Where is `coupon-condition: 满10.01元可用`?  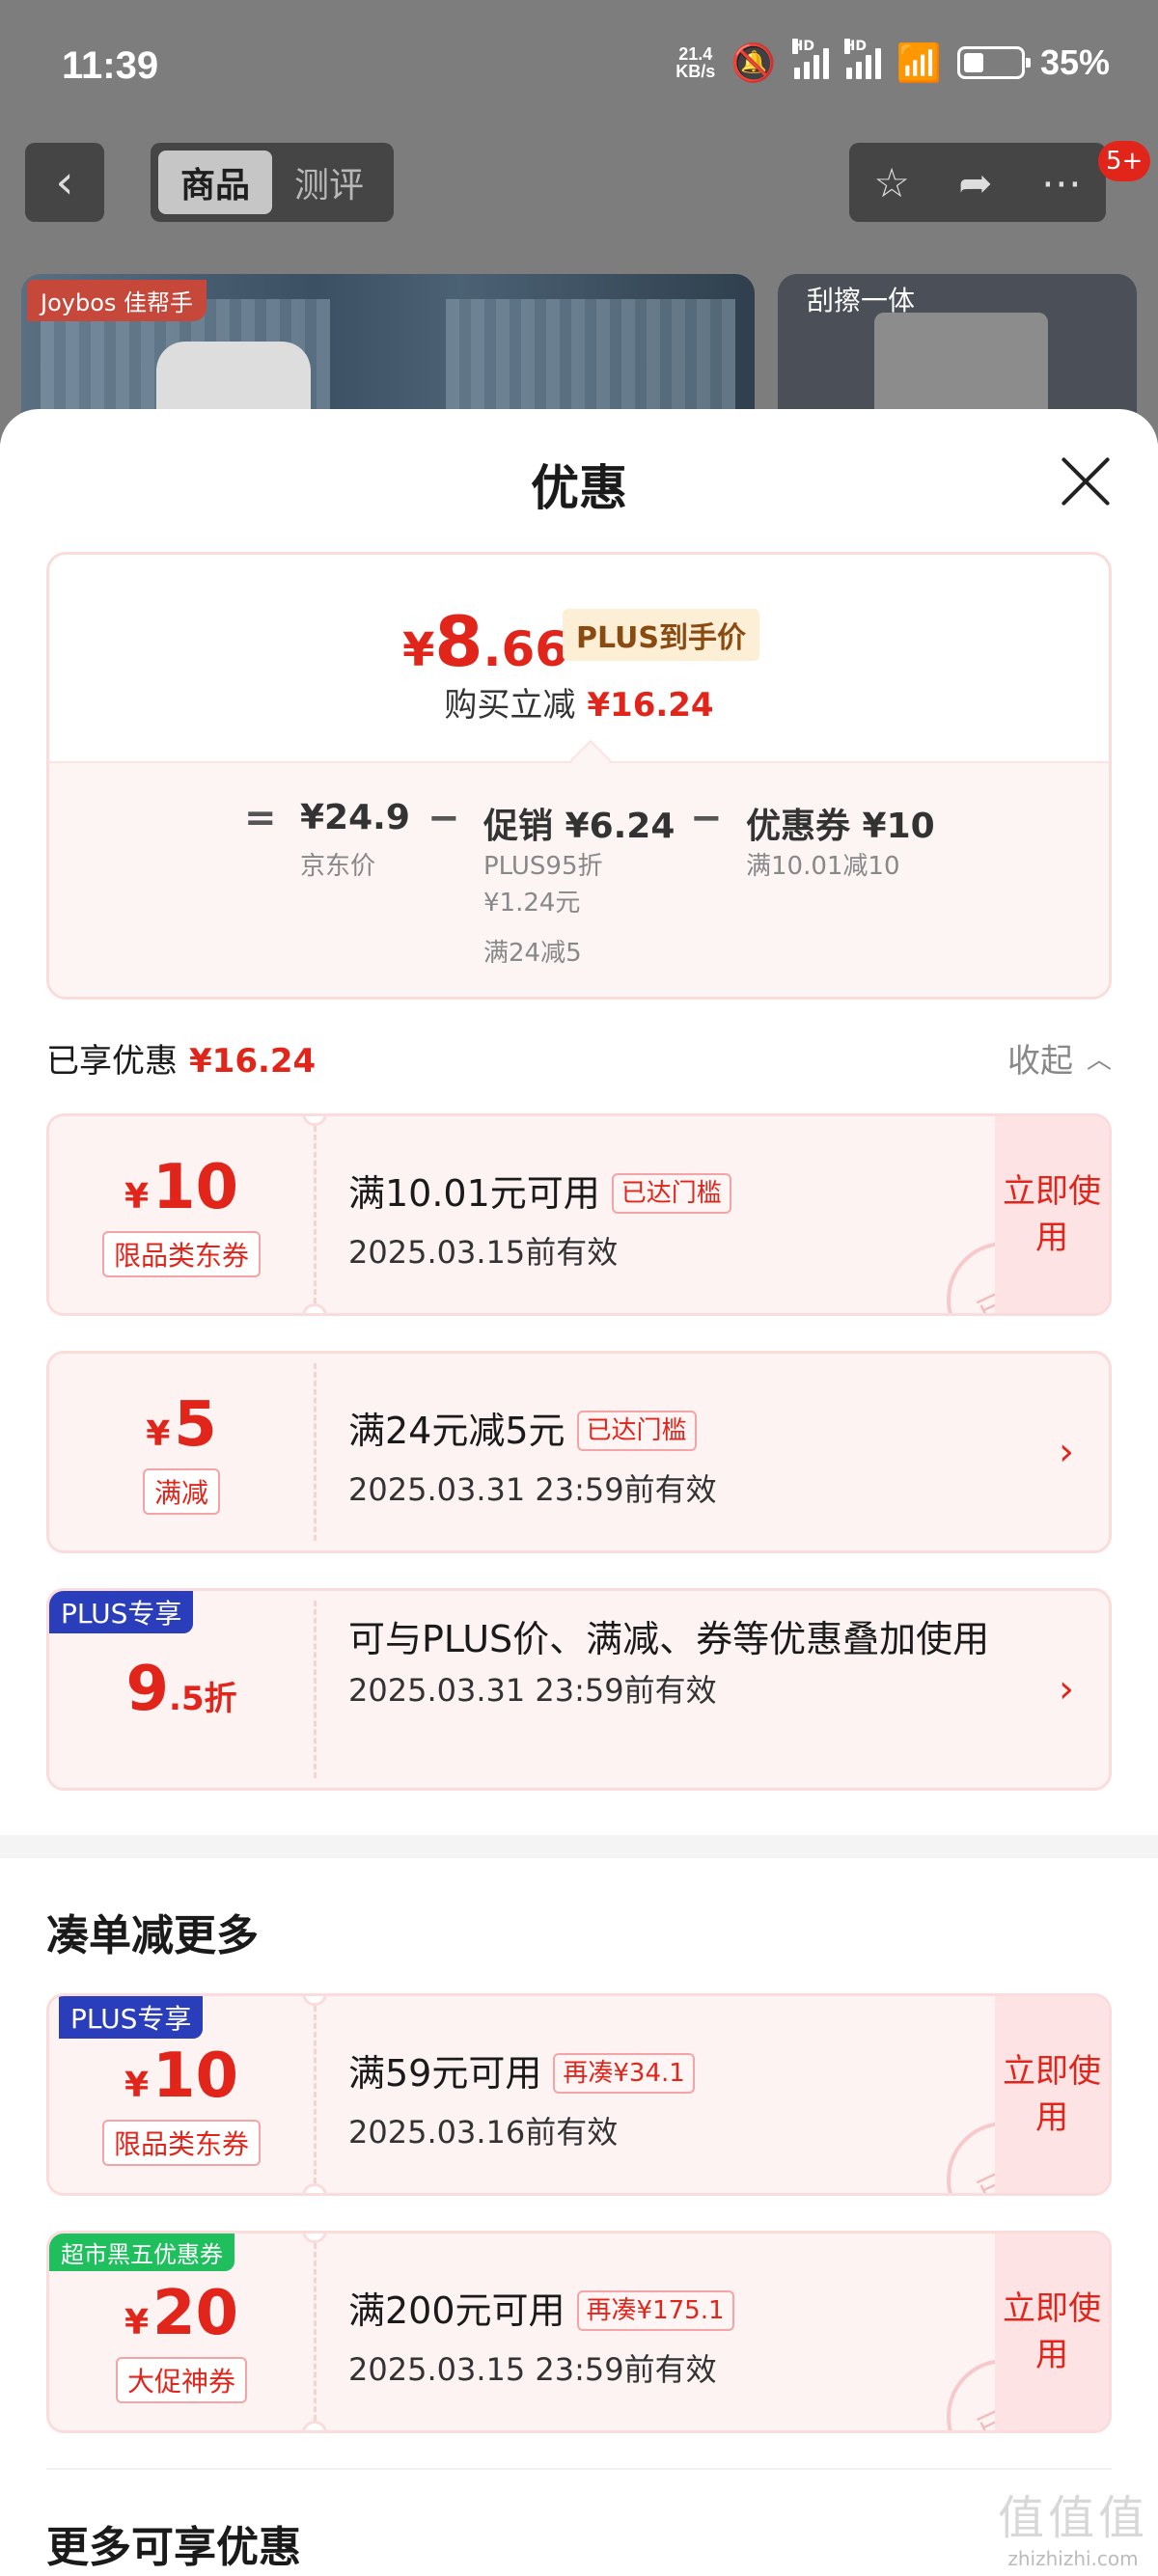 coupon-condition: 满10.01元可用 is located at coordinates (474, 1194).